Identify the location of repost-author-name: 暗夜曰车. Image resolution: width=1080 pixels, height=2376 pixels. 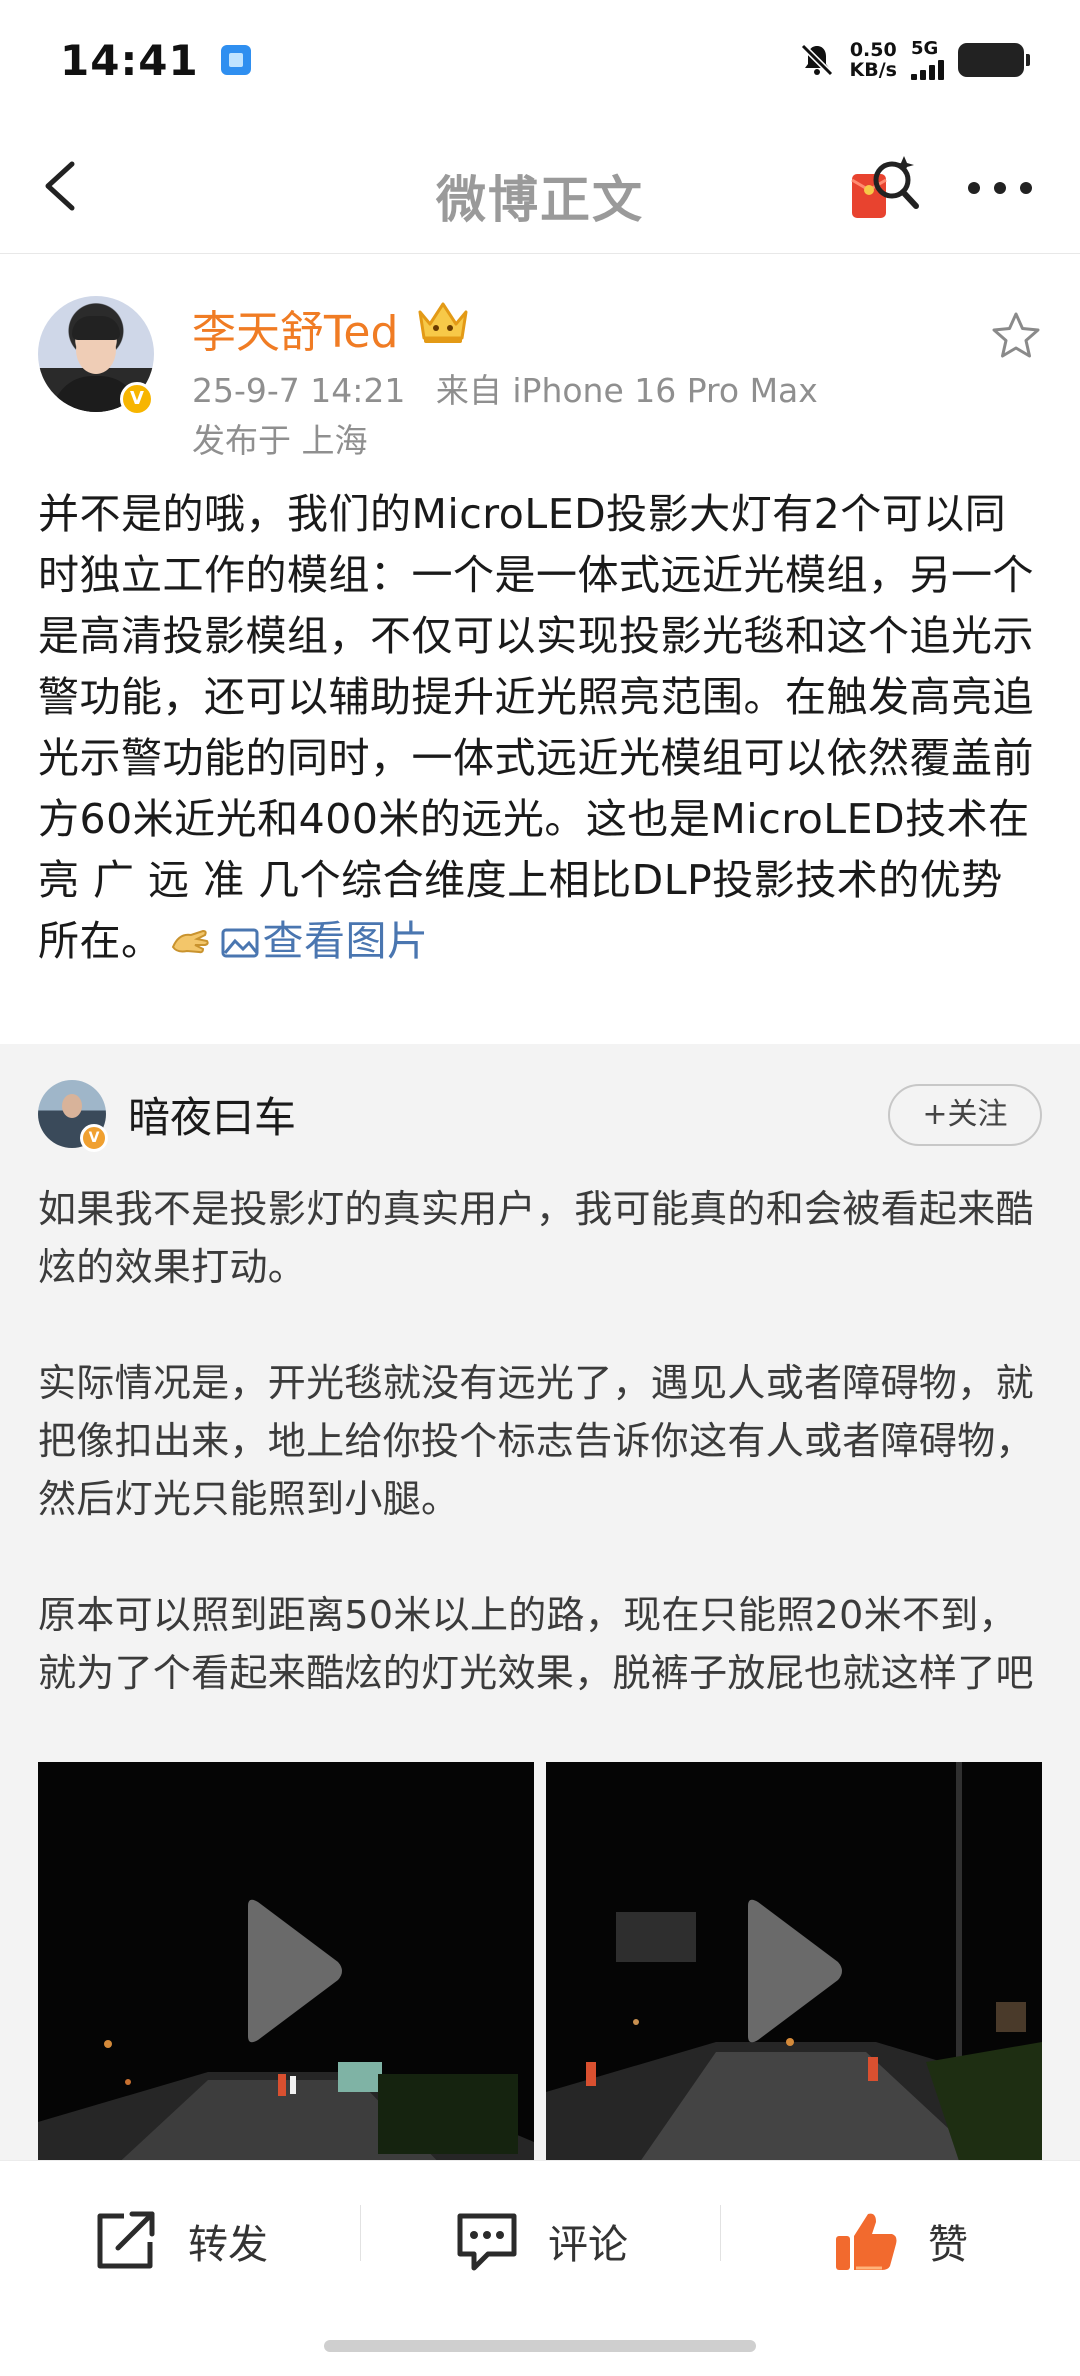
(212, 1114).